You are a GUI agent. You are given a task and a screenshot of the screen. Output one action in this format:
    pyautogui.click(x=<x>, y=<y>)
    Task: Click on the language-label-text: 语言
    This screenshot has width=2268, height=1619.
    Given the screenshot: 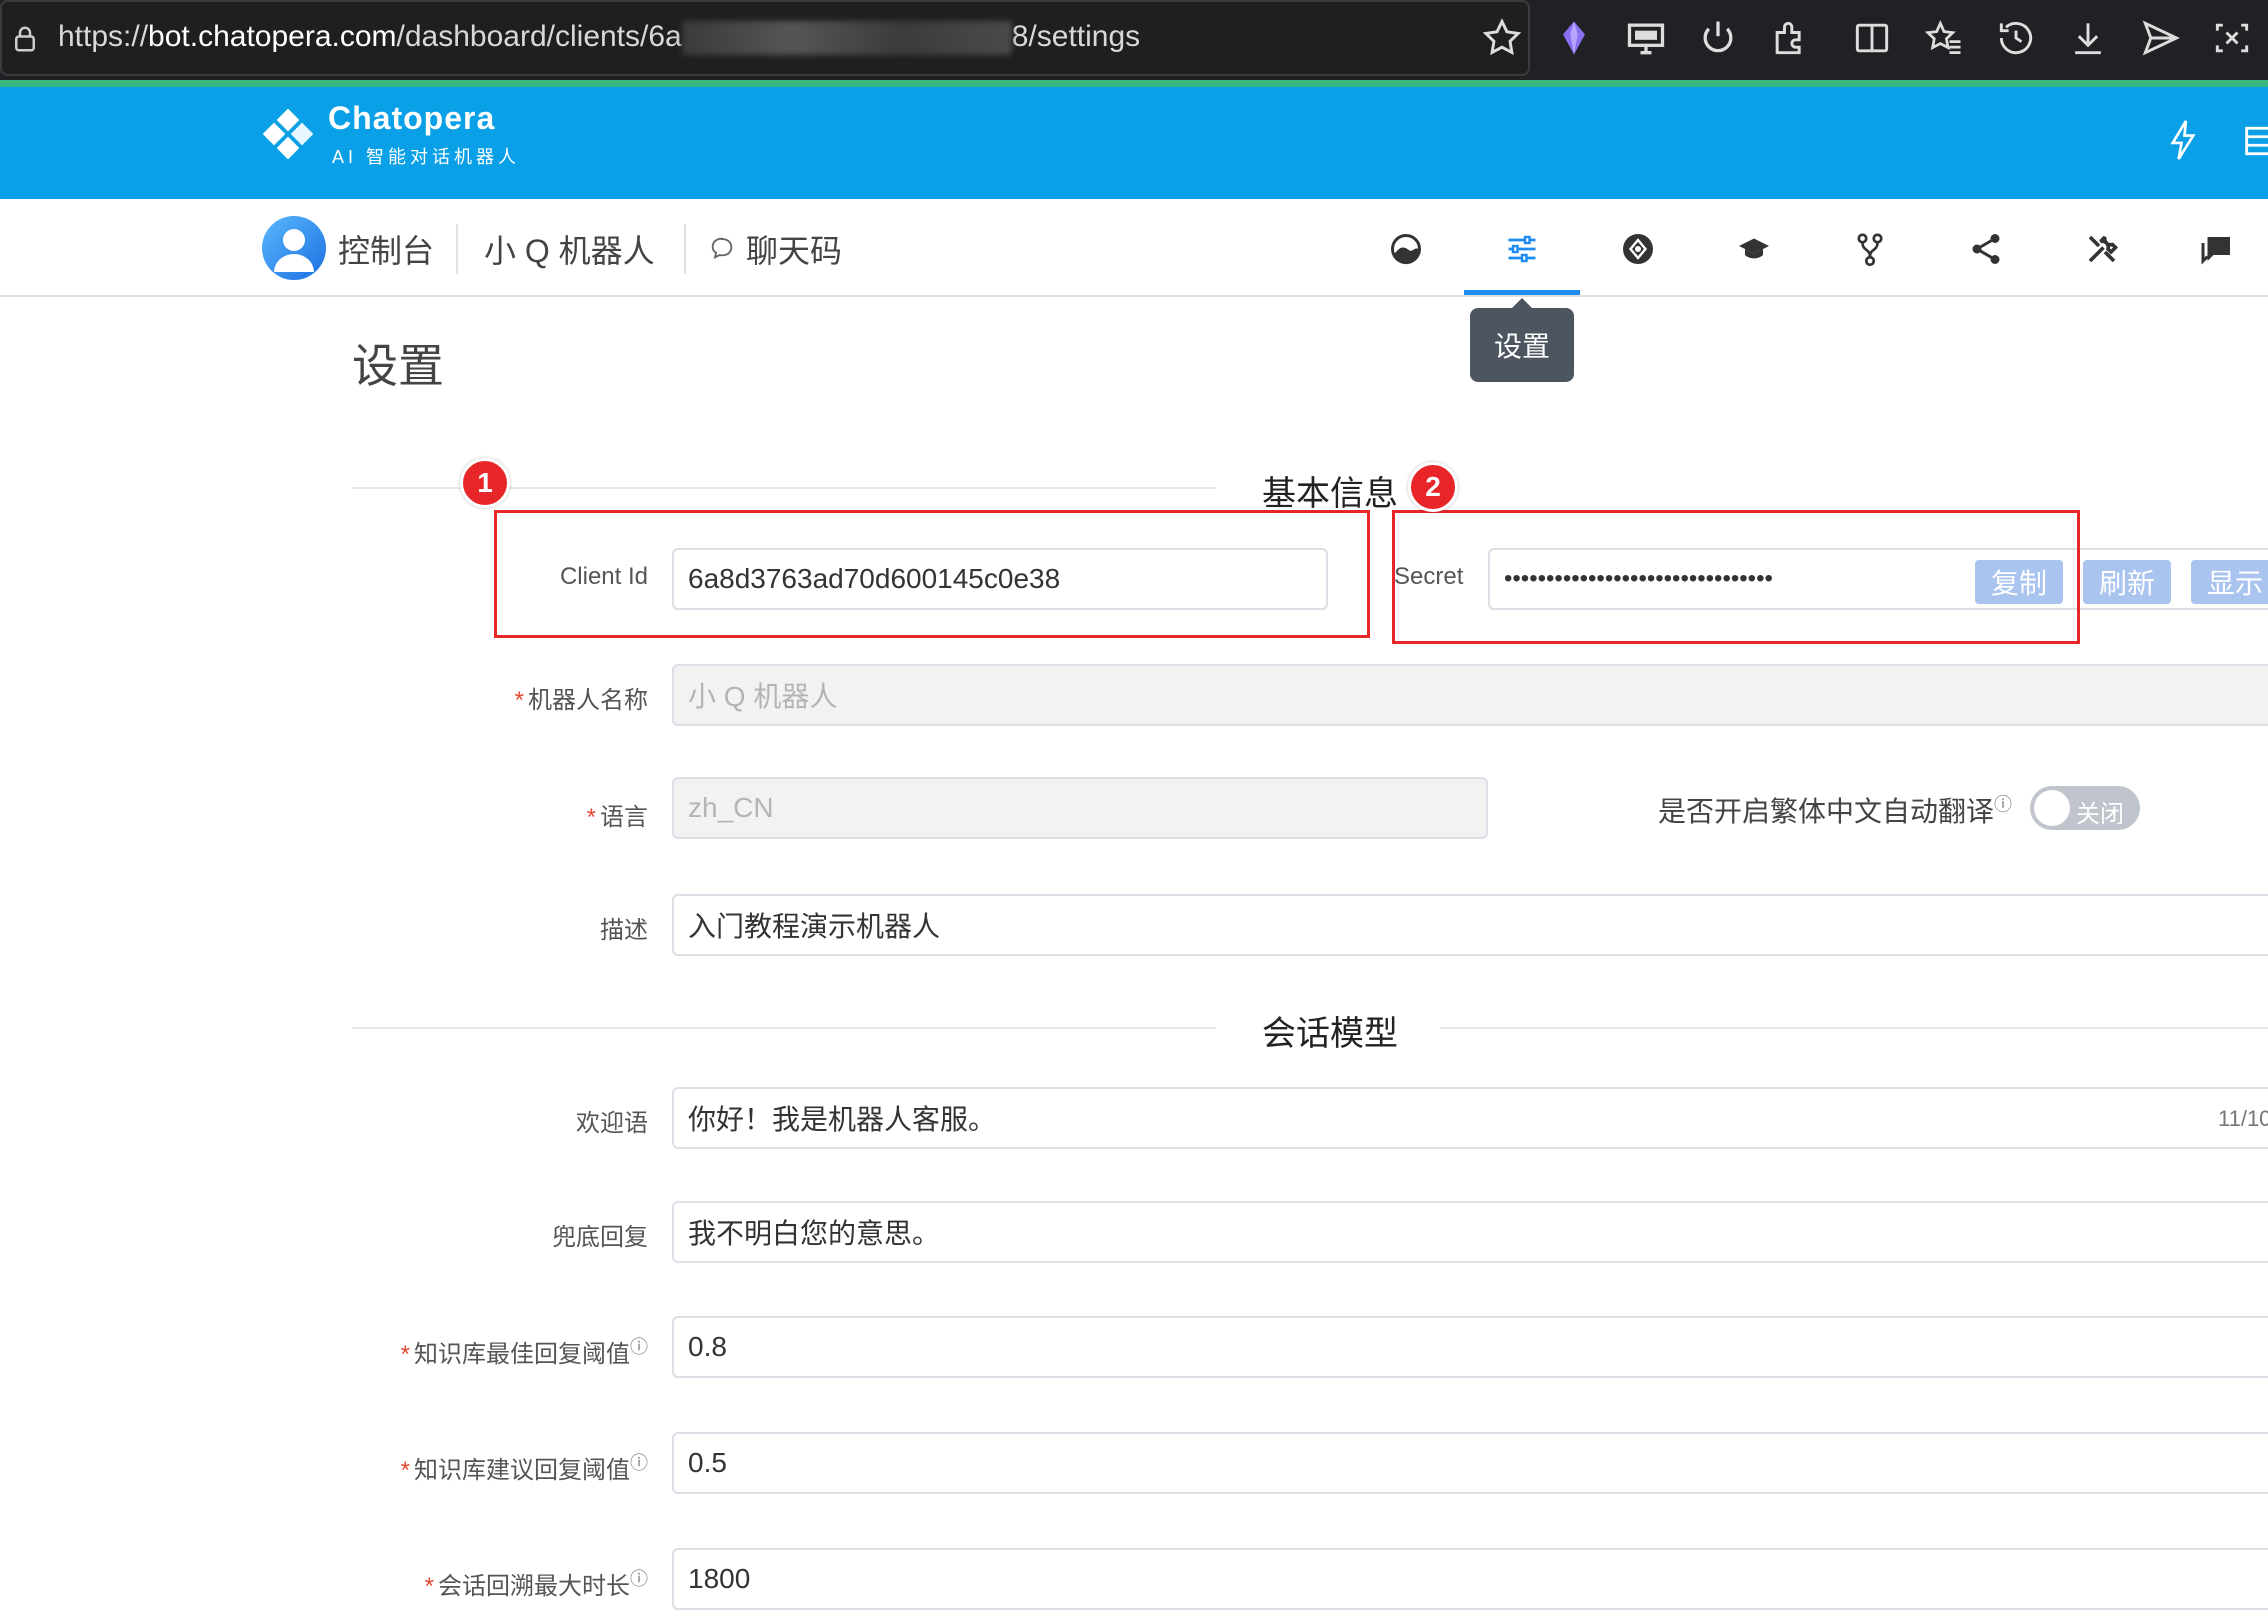 What is the action you would take?
    pyautogui.click(x=624, y=817)
    